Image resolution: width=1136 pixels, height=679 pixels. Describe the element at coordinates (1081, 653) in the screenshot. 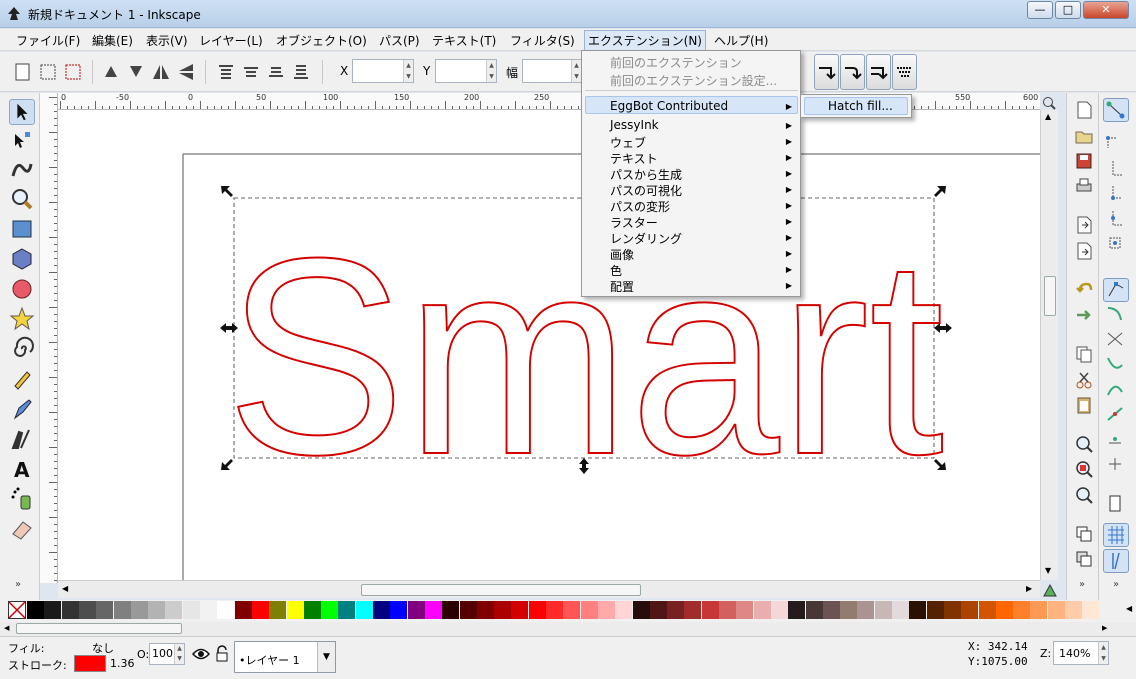

I see `zoom-input: 140% ▲ ▼` at that location.